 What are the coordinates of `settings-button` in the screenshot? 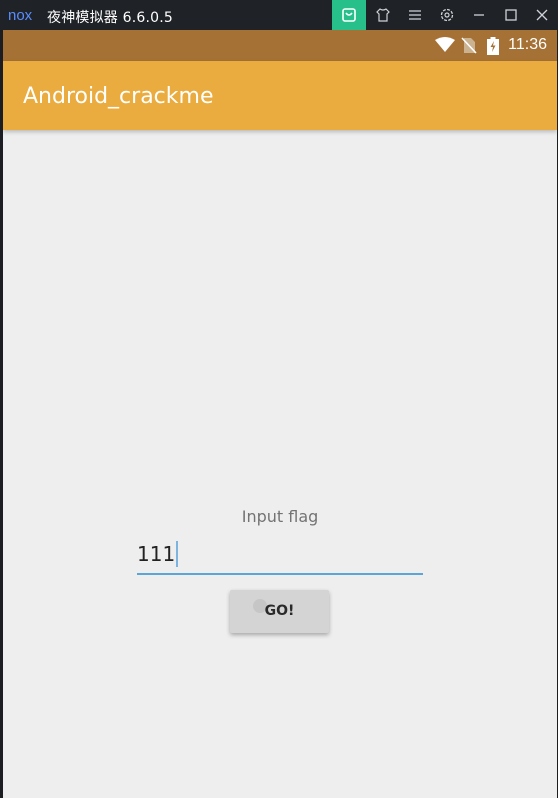 It's located at (447, 15).